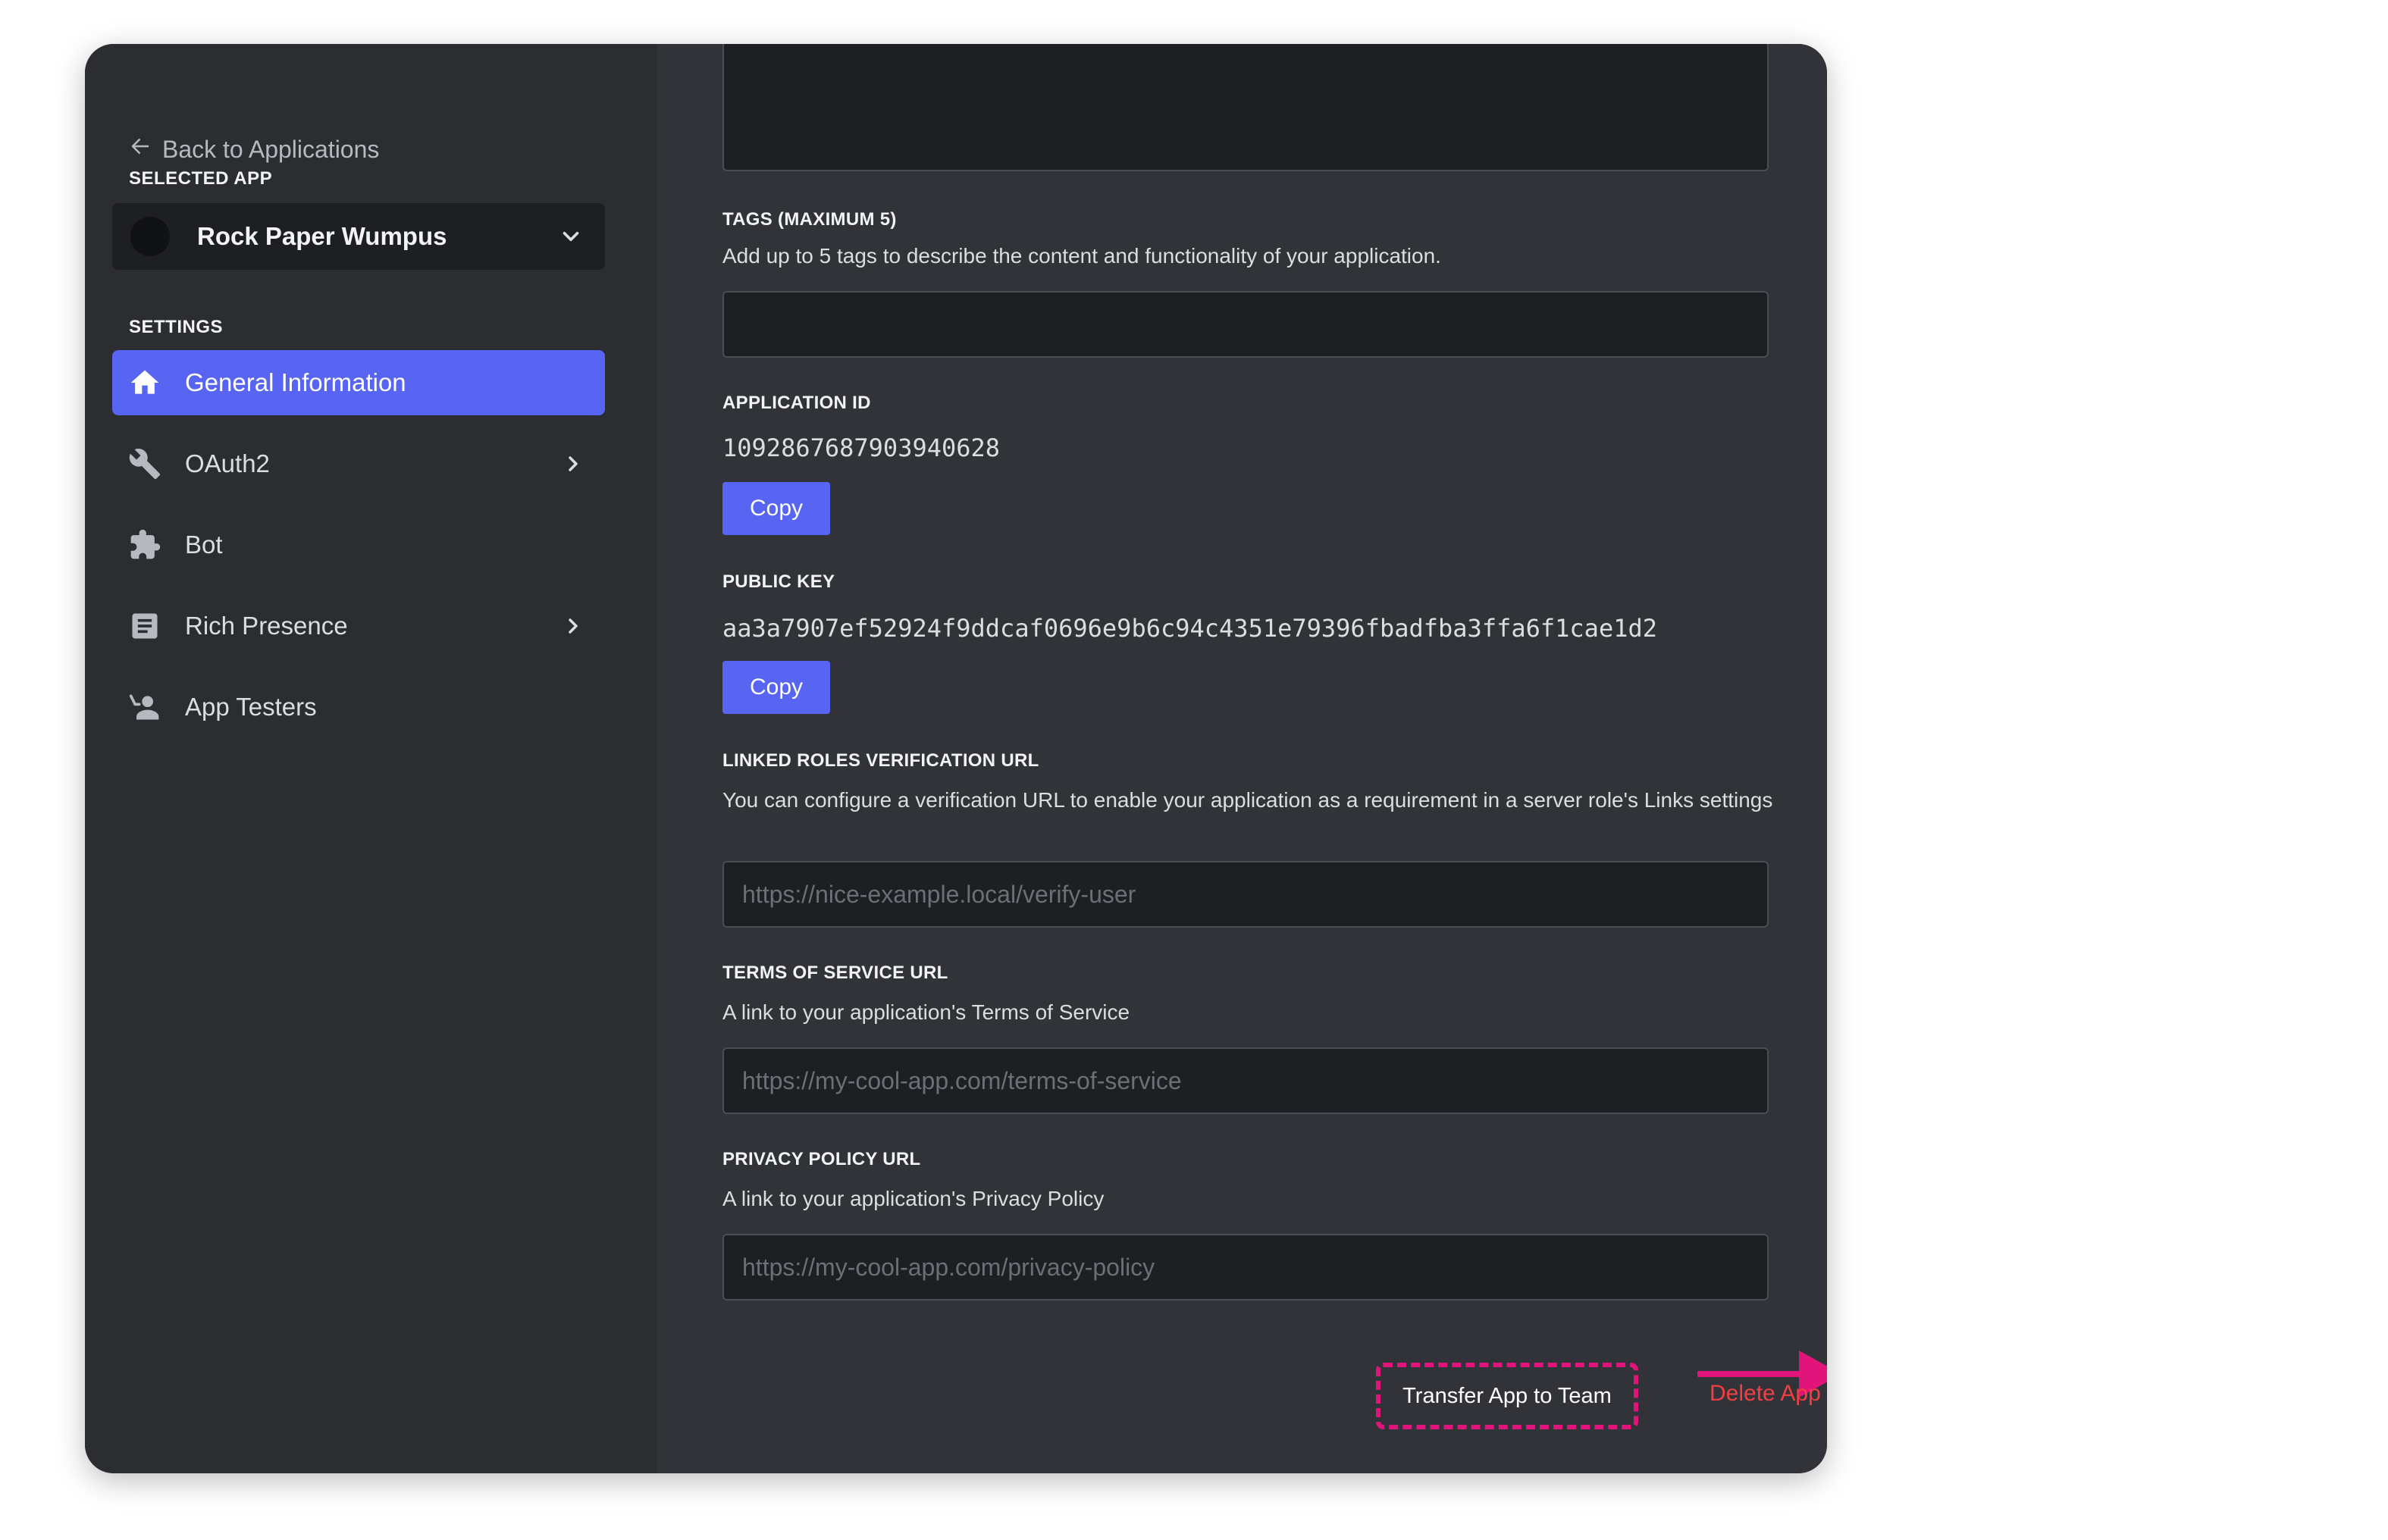 Image resolution: width=2388 pixels, height=1540 pixels. What do you see at coordinates (776, 687) in the screenshot?
I see `copy-public-key-button: Copy` at bounding box center [776, 687].